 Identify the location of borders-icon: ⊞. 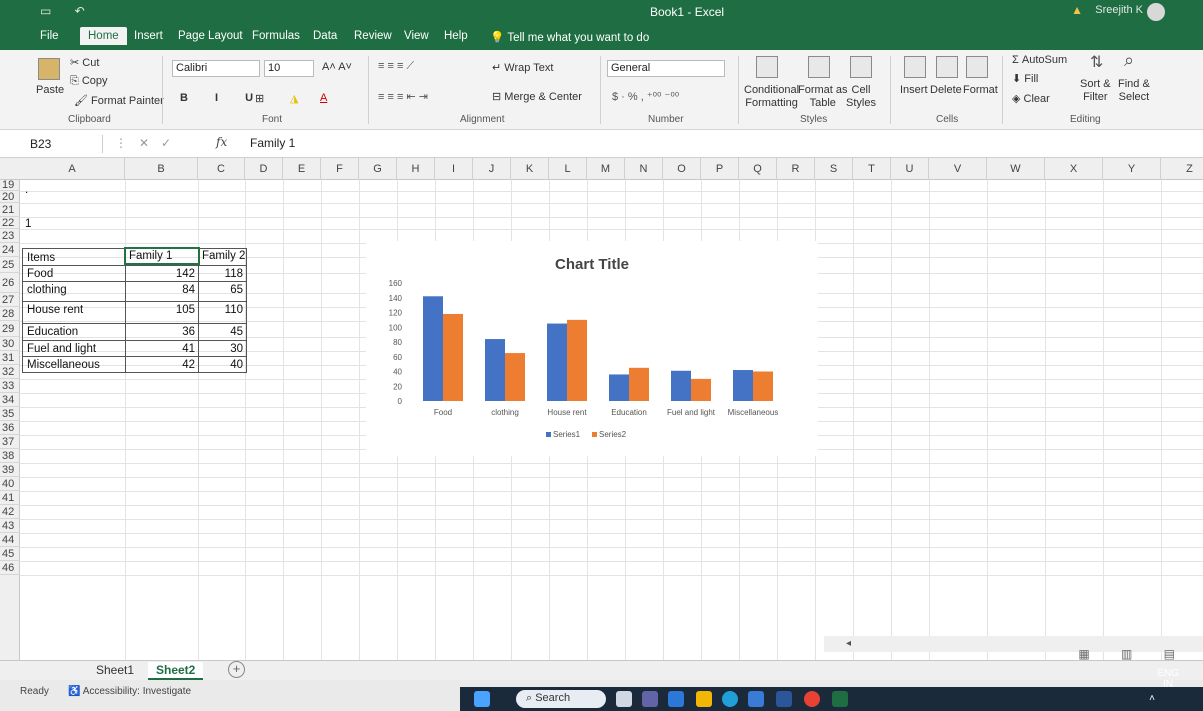
(259, 98).